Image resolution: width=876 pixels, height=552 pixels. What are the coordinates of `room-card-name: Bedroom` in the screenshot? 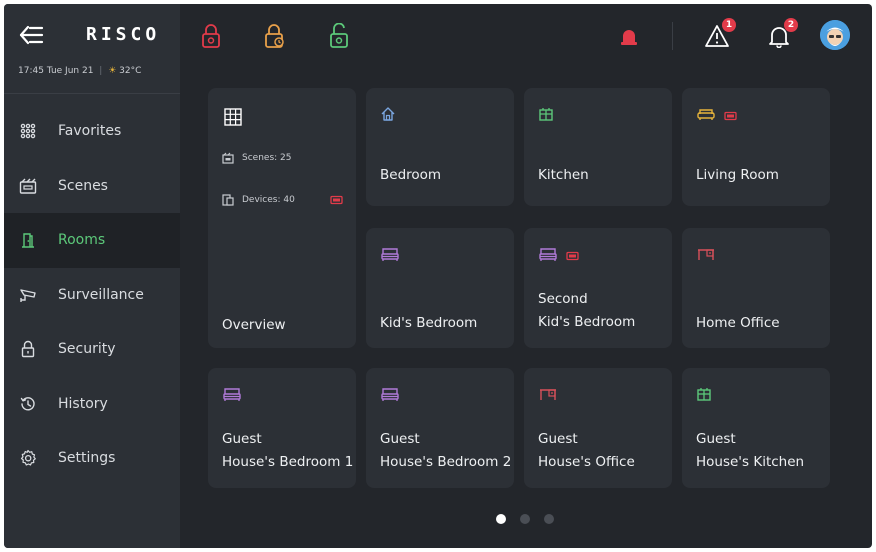 It's located at (410, 175).